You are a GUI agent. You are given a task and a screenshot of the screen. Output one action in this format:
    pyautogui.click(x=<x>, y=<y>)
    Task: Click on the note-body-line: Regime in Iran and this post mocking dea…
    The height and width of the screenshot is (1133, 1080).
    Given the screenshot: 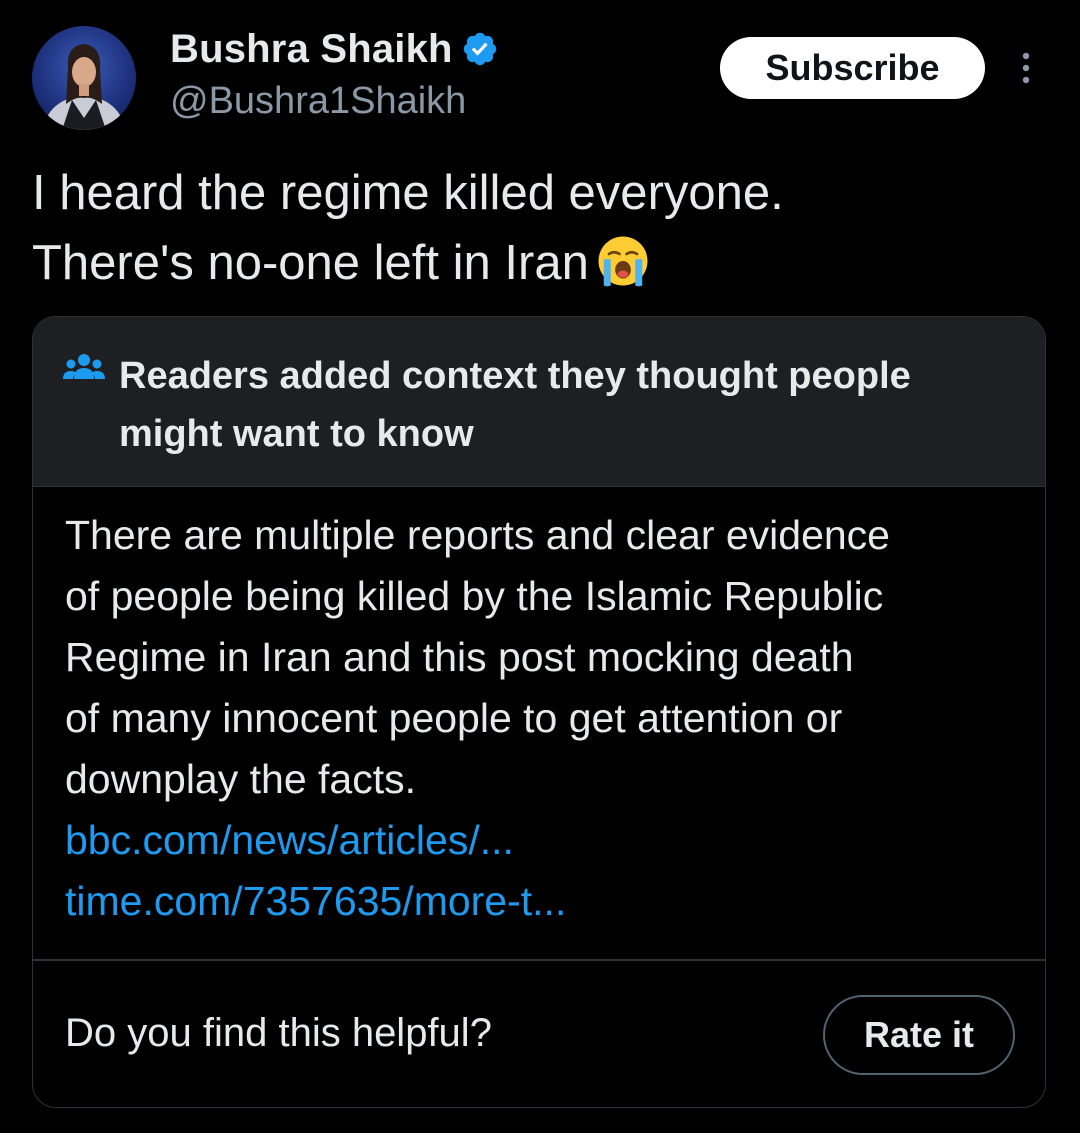 What is the action you would take?
    pyautogui.click(x=459, y=657)
    